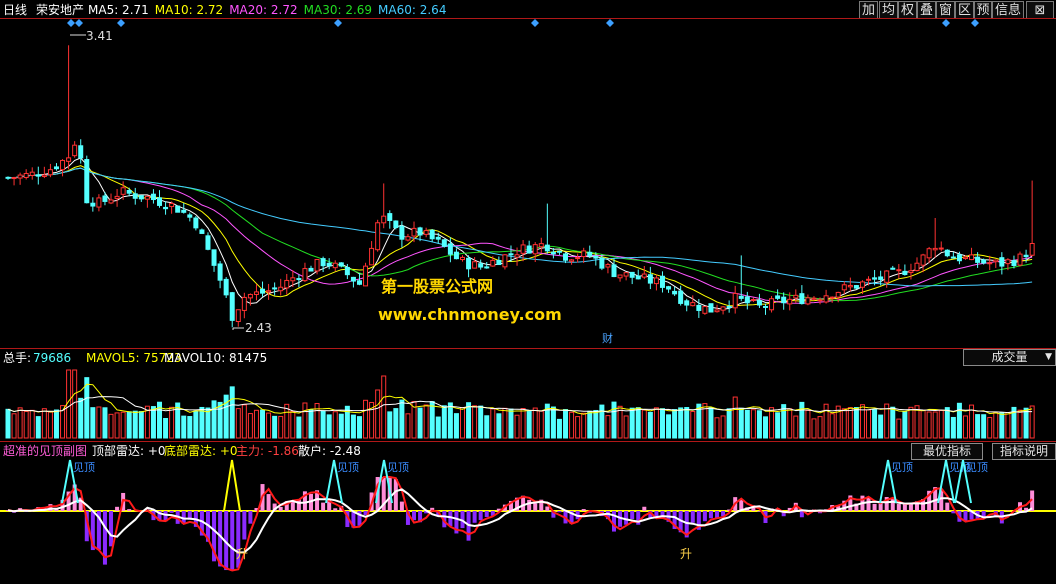 This screenshot has width=1056, height=584. I want to click on toolbar-button: 预, so click(983, 10).